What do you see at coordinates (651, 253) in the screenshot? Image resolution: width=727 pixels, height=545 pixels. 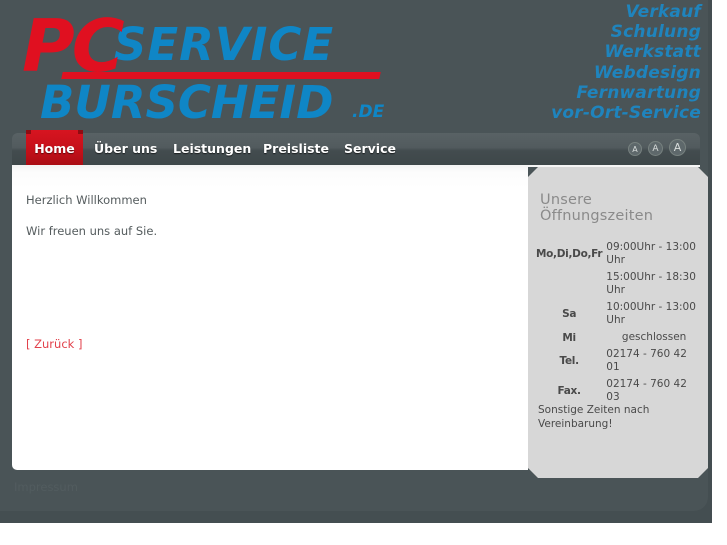 I see `row-value: 09:00Uhr - 13:00 Uhr` at bounding box center [651, 253].